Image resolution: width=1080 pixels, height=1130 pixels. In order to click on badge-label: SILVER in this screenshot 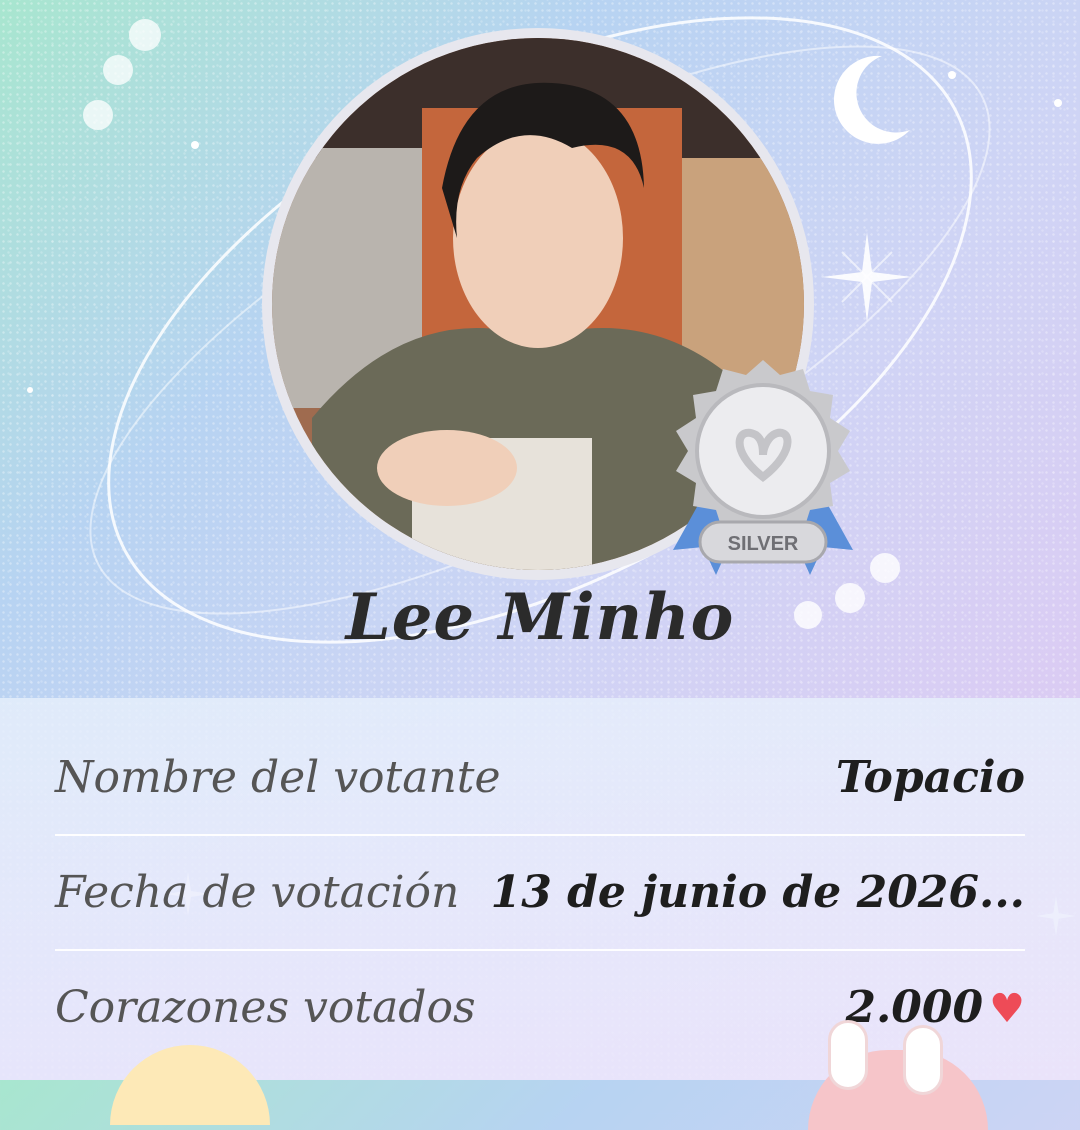, I will do `click(763, 544)`.